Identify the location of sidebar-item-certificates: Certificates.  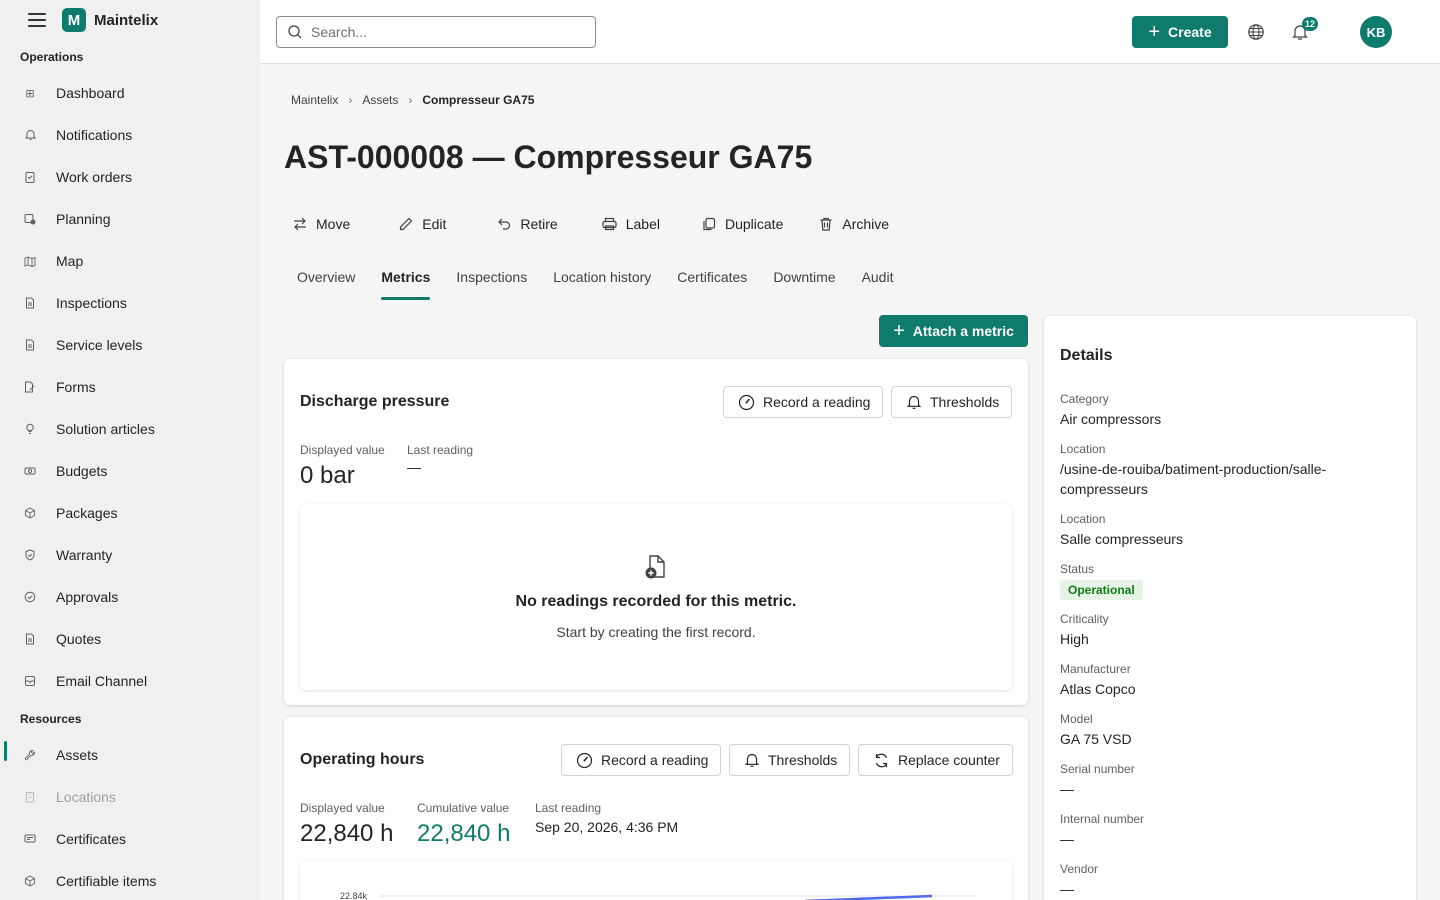
(130, 839).